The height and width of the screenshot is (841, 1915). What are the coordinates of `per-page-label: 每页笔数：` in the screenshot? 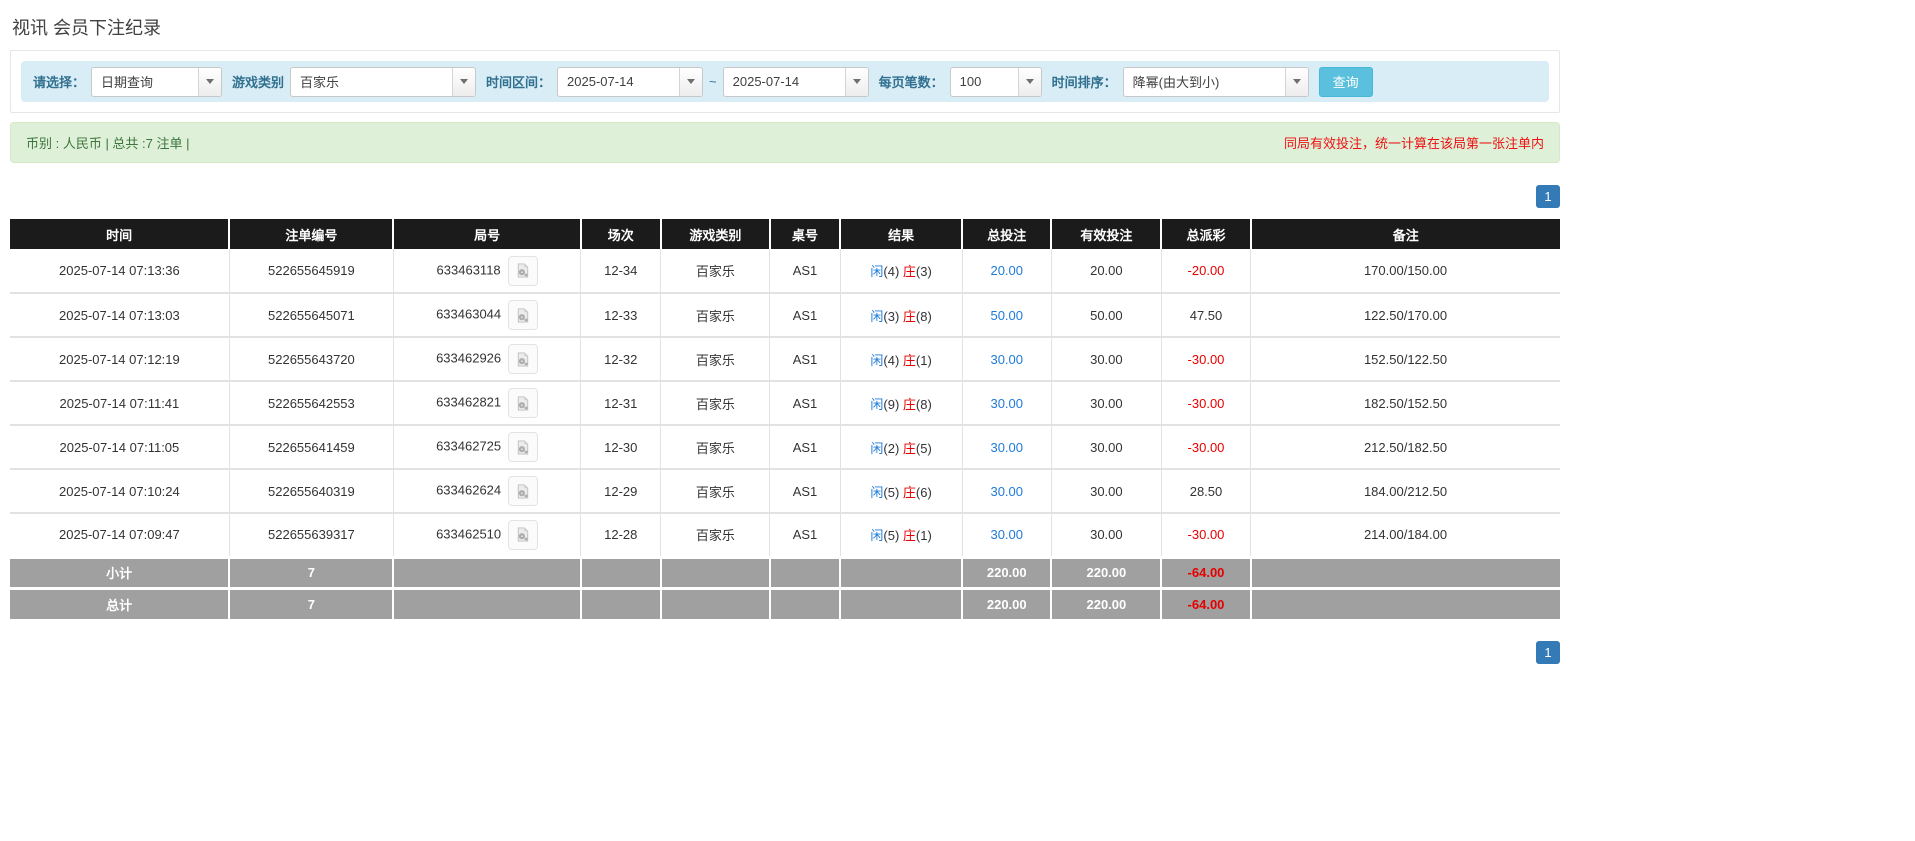 It's located at (911, 82).